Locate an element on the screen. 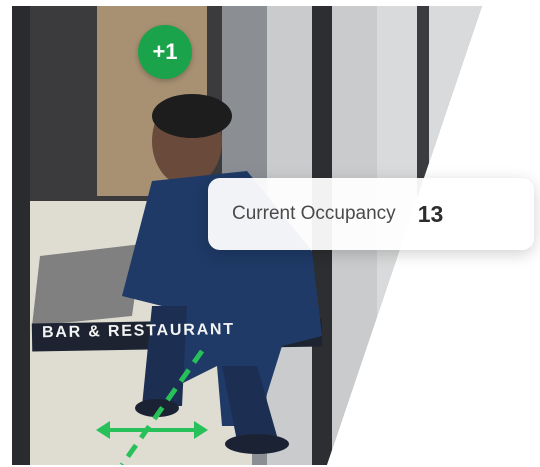 The width and height of the screenshot is (540, 467). occupancy-label: Current Occupancy is located at coordinates (314, 213).